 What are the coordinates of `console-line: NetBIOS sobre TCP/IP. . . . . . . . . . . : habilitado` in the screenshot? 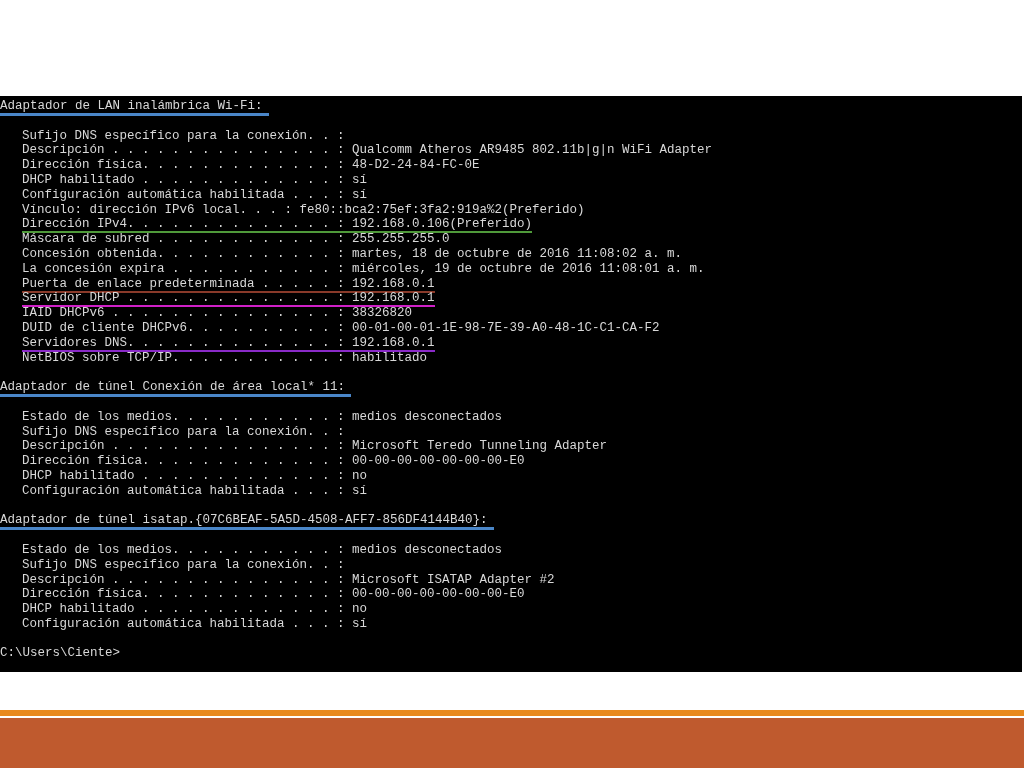 It's located at (225, 358).